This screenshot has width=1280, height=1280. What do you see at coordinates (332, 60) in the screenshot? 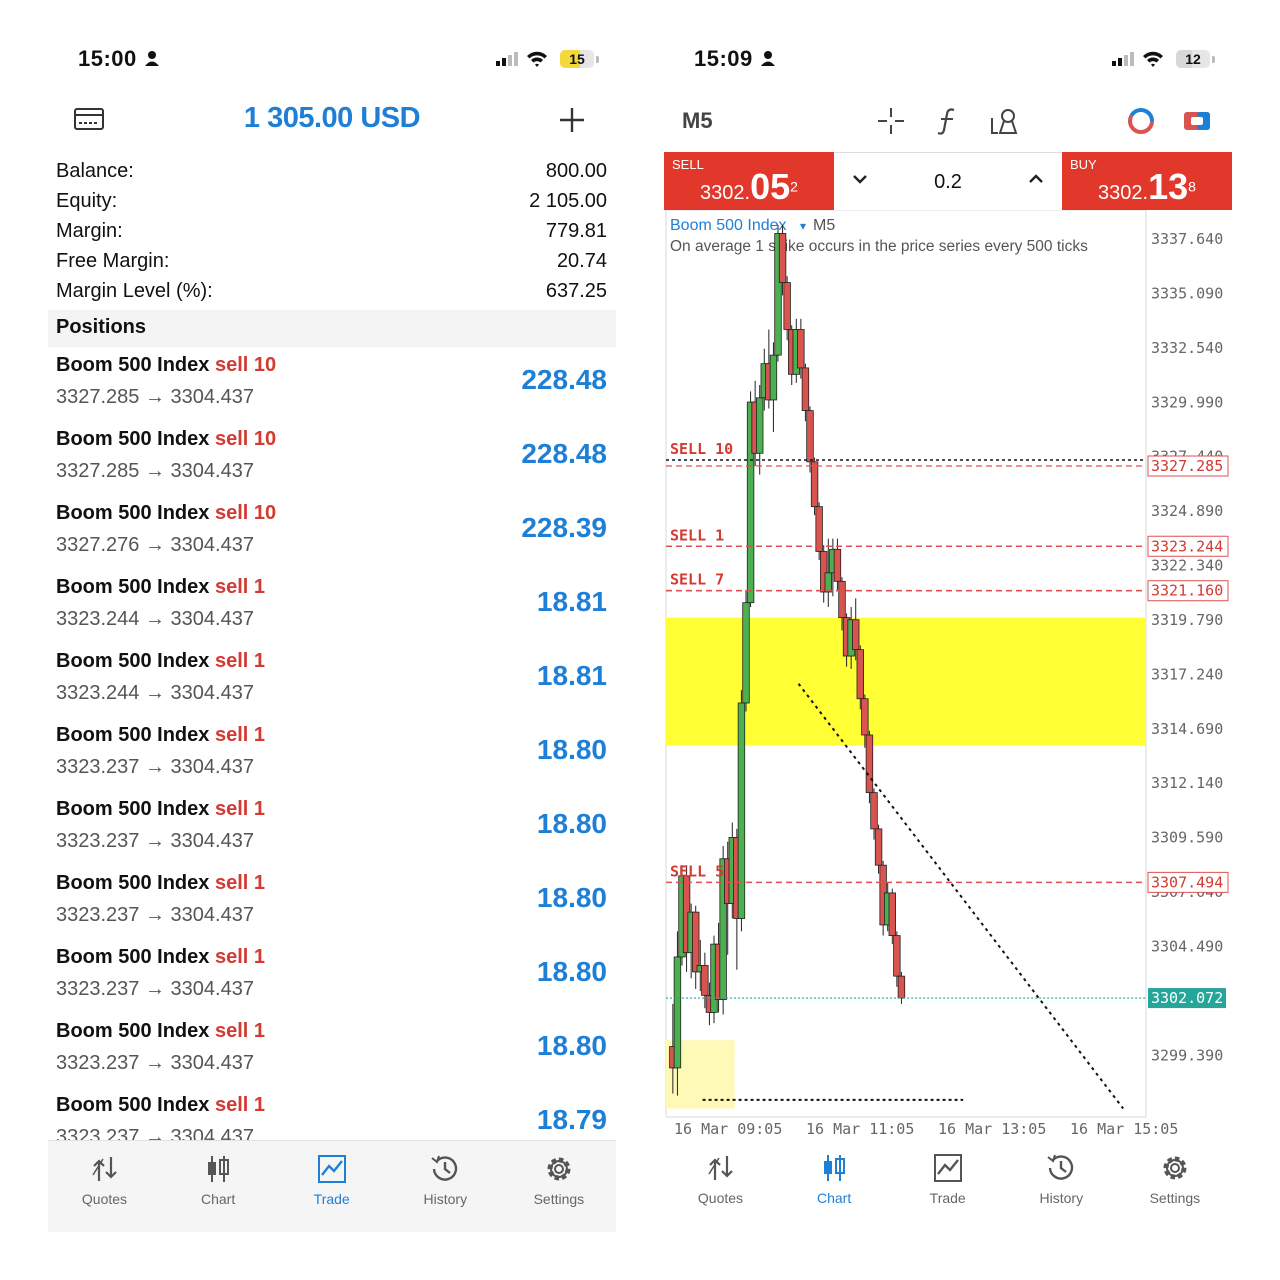
I see `status-bar: 15:00 15` at bounding box center [332, 60].